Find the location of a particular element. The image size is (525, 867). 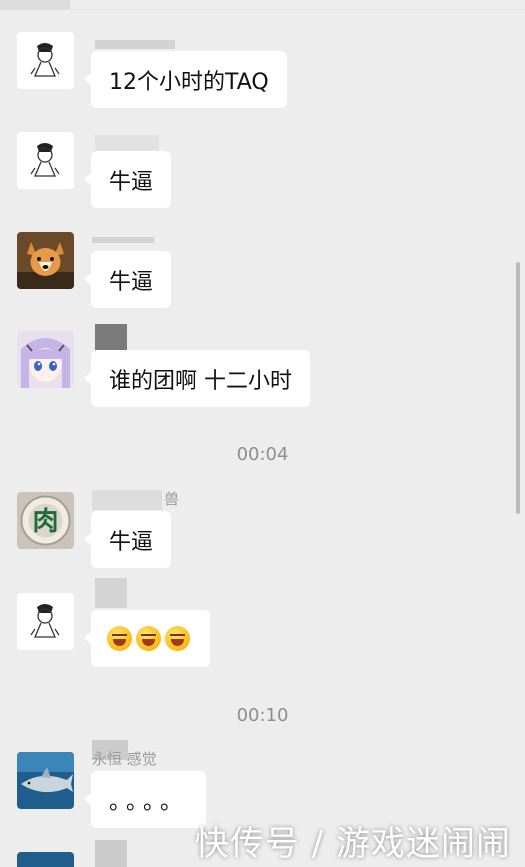

message-bubble is located at coordinates (147, 638).